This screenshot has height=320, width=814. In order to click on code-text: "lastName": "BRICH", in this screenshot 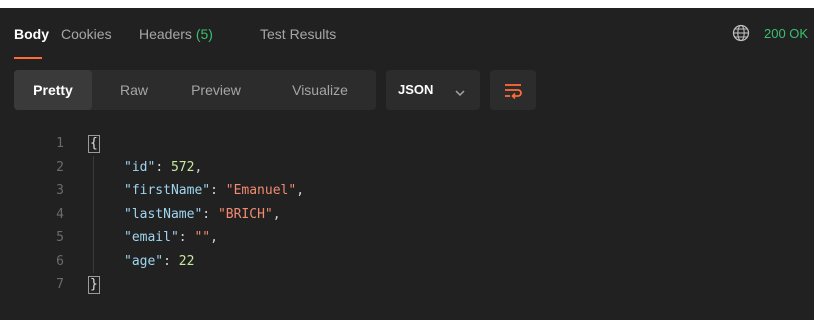, I will do `click(202, 215)`.